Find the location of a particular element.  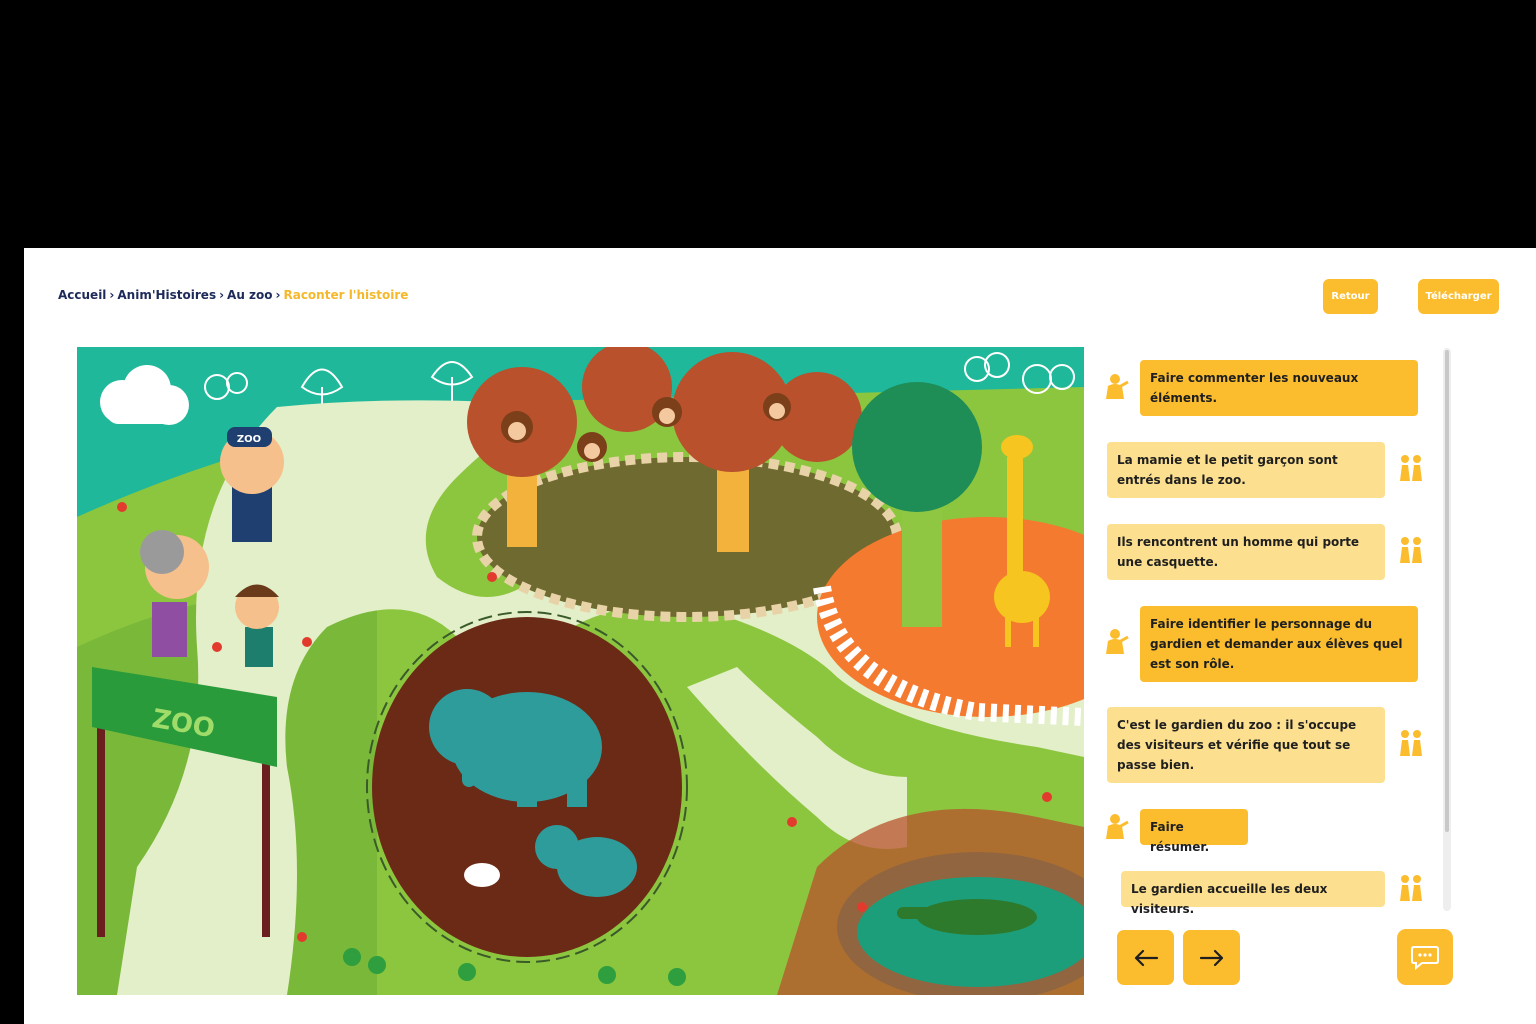

dialogue-line-teacher: Faire résumer. is located at coordinates (1194, 831).